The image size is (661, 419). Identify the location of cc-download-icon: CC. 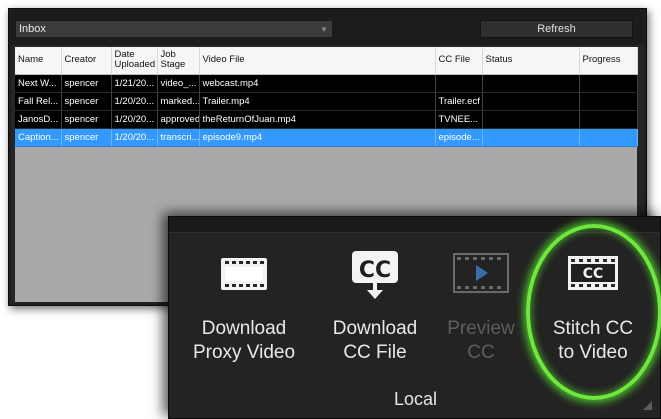
(375, 278).